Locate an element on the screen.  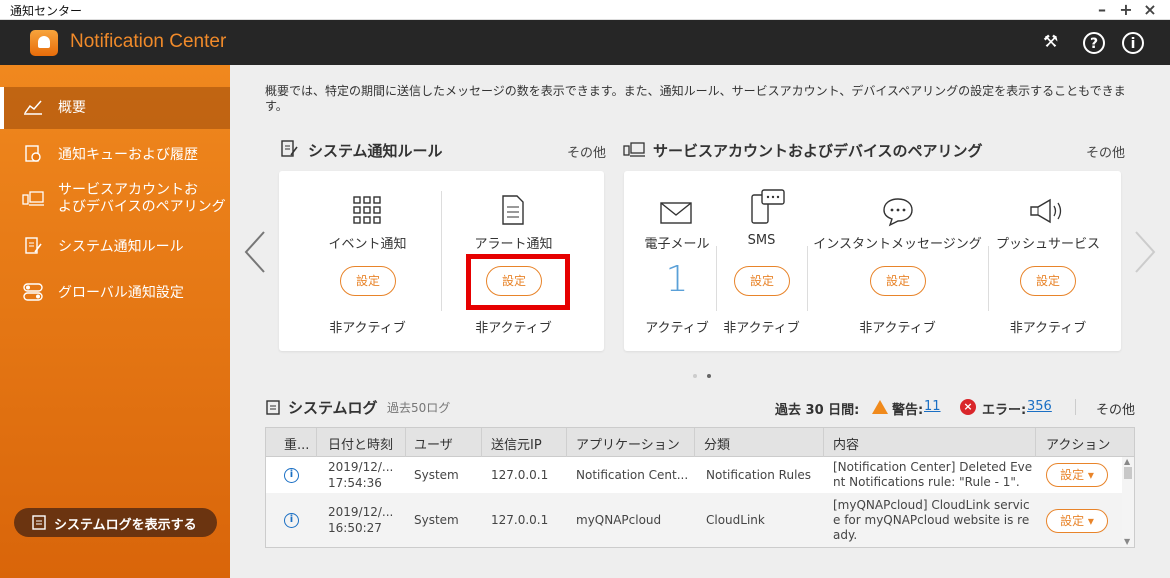
cell-category: Notification Rules is located at coordinates (759, 475).